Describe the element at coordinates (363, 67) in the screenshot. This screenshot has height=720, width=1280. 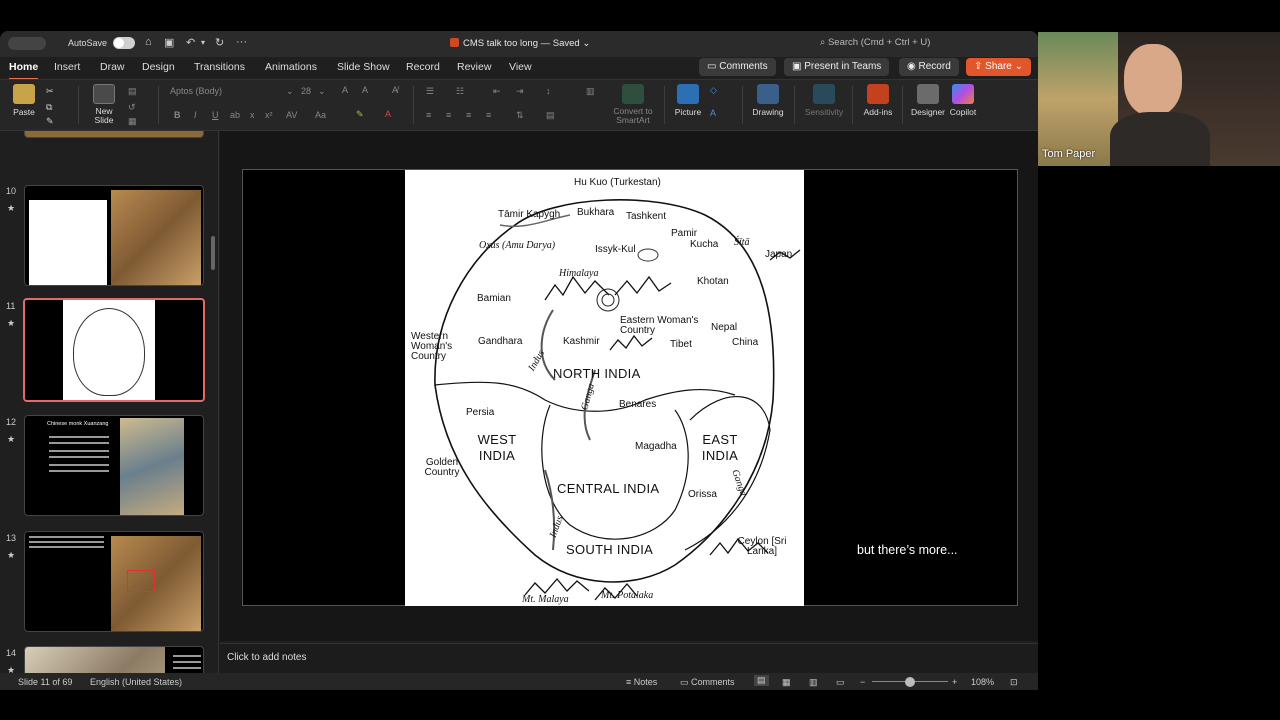
I see `tab-slide-show: Slide Show` at that location.